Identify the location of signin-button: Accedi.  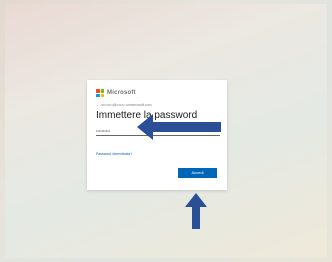
(197, 173).